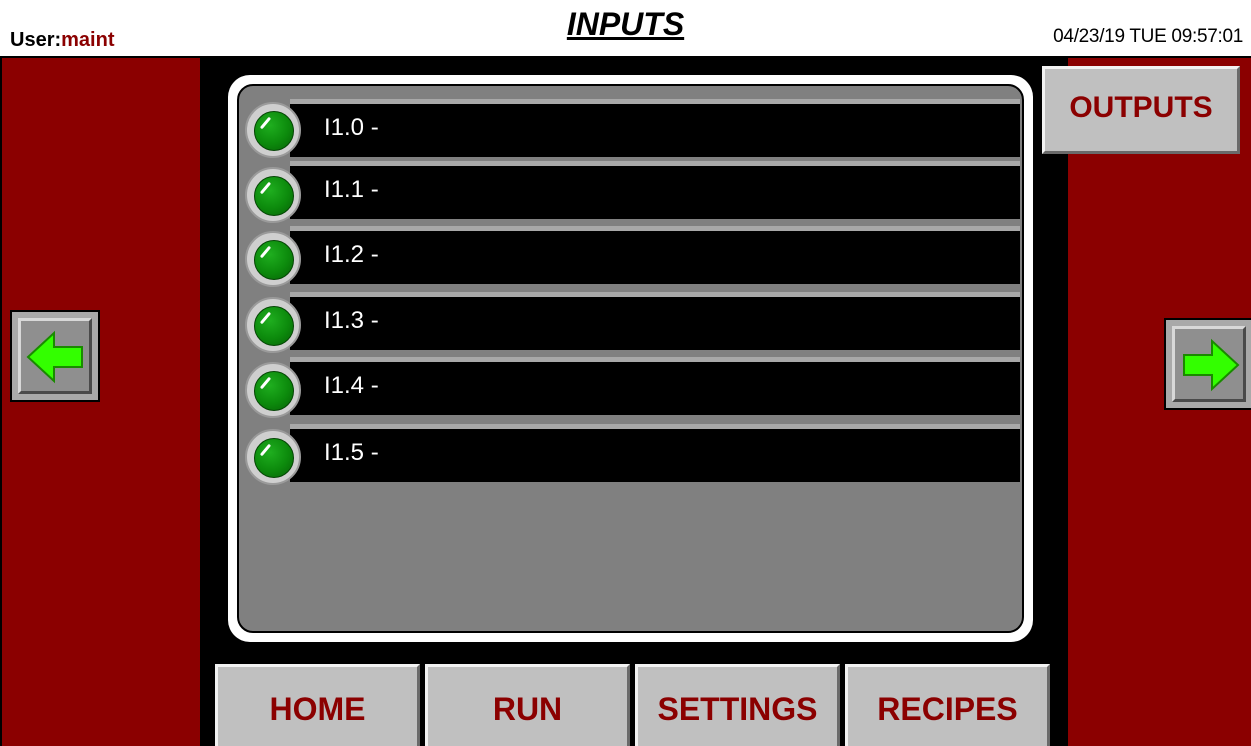  Describe the element at coordinates (351, 254) in the screenshot. I see `input-label: I1.2 -` at that location.